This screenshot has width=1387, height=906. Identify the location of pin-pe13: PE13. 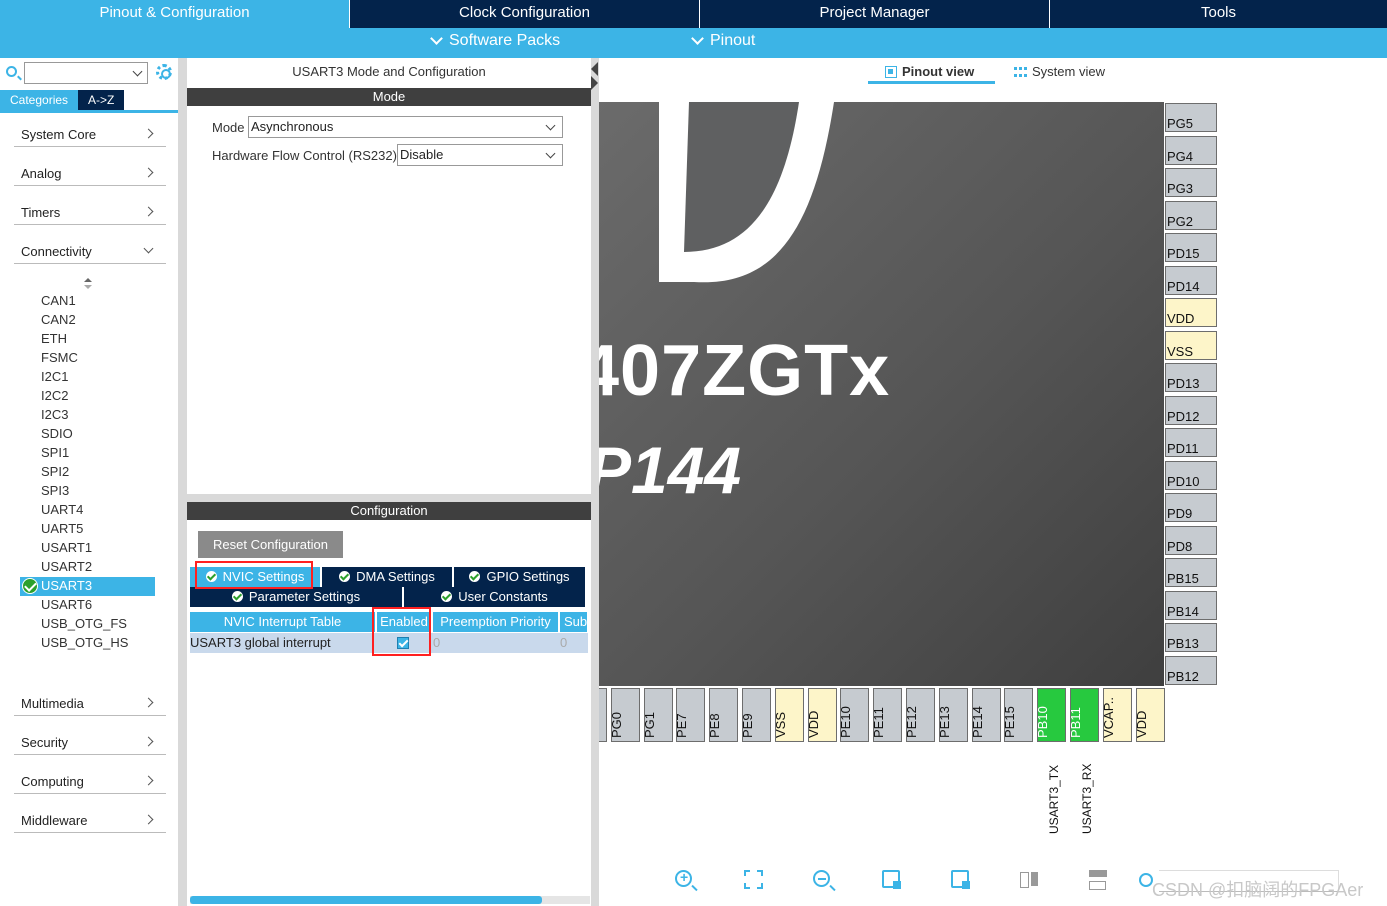
(952, 715).